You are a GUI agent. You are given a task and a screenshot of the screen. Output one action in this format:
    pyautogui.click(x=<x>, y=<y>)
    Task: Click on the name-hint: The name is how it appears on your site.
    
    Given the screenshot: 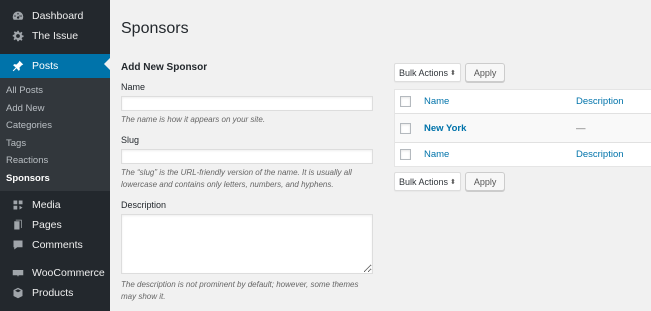 What is the action you would take?
    pyautogui.click(x=193, y=119)
    